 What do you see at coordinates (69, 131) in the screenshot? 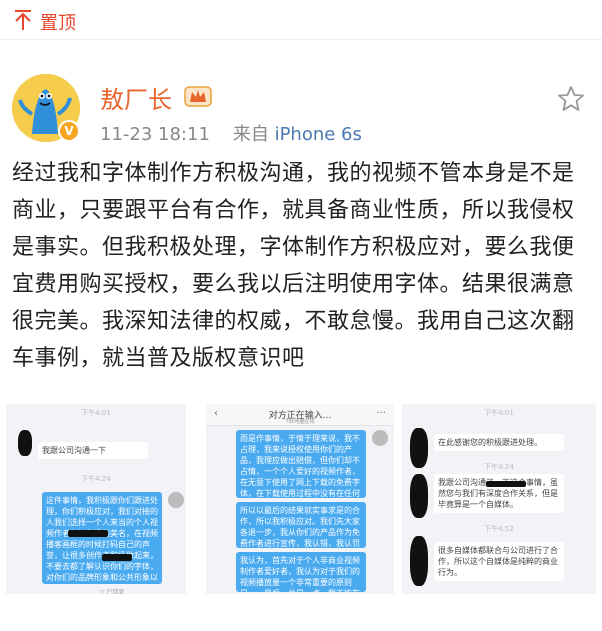
I see `verified-badge: V` at bounding box center [69, 131].